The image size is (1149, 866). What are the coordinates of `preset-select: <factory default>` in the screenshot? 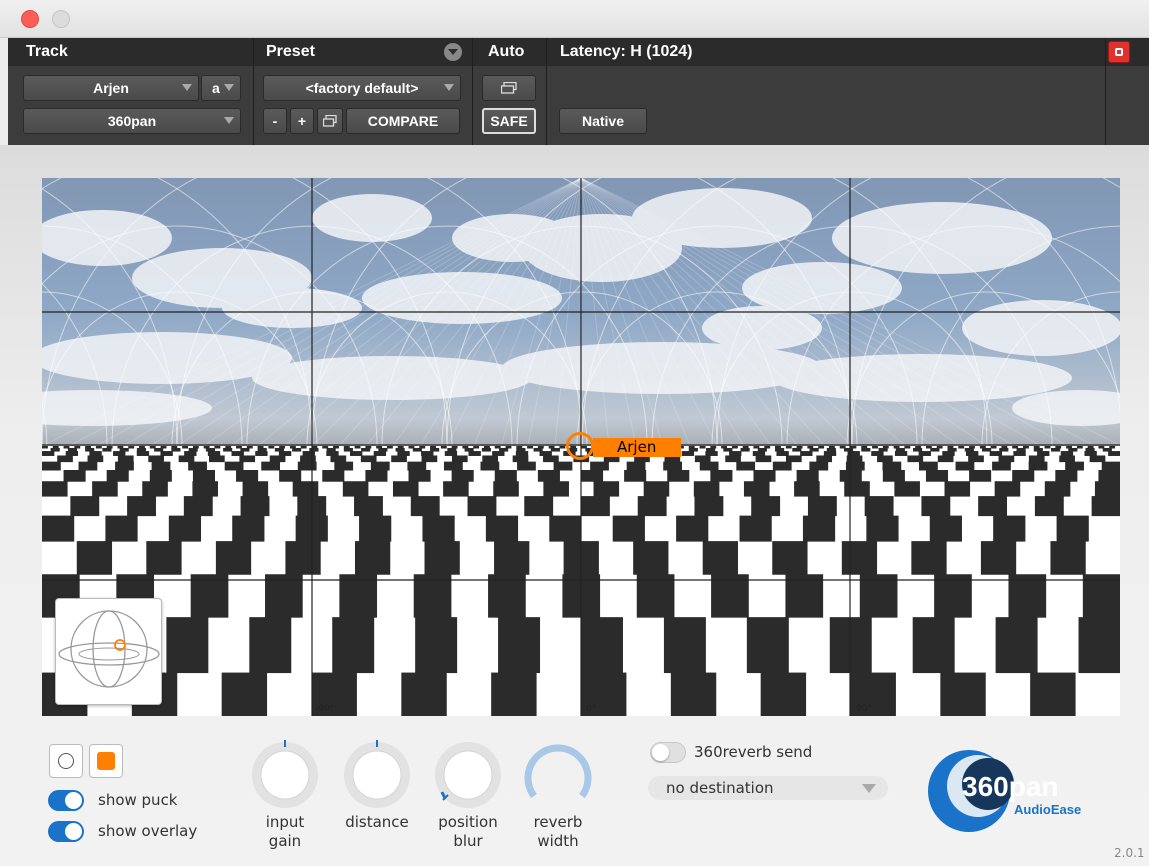 It's located at (362, 88).